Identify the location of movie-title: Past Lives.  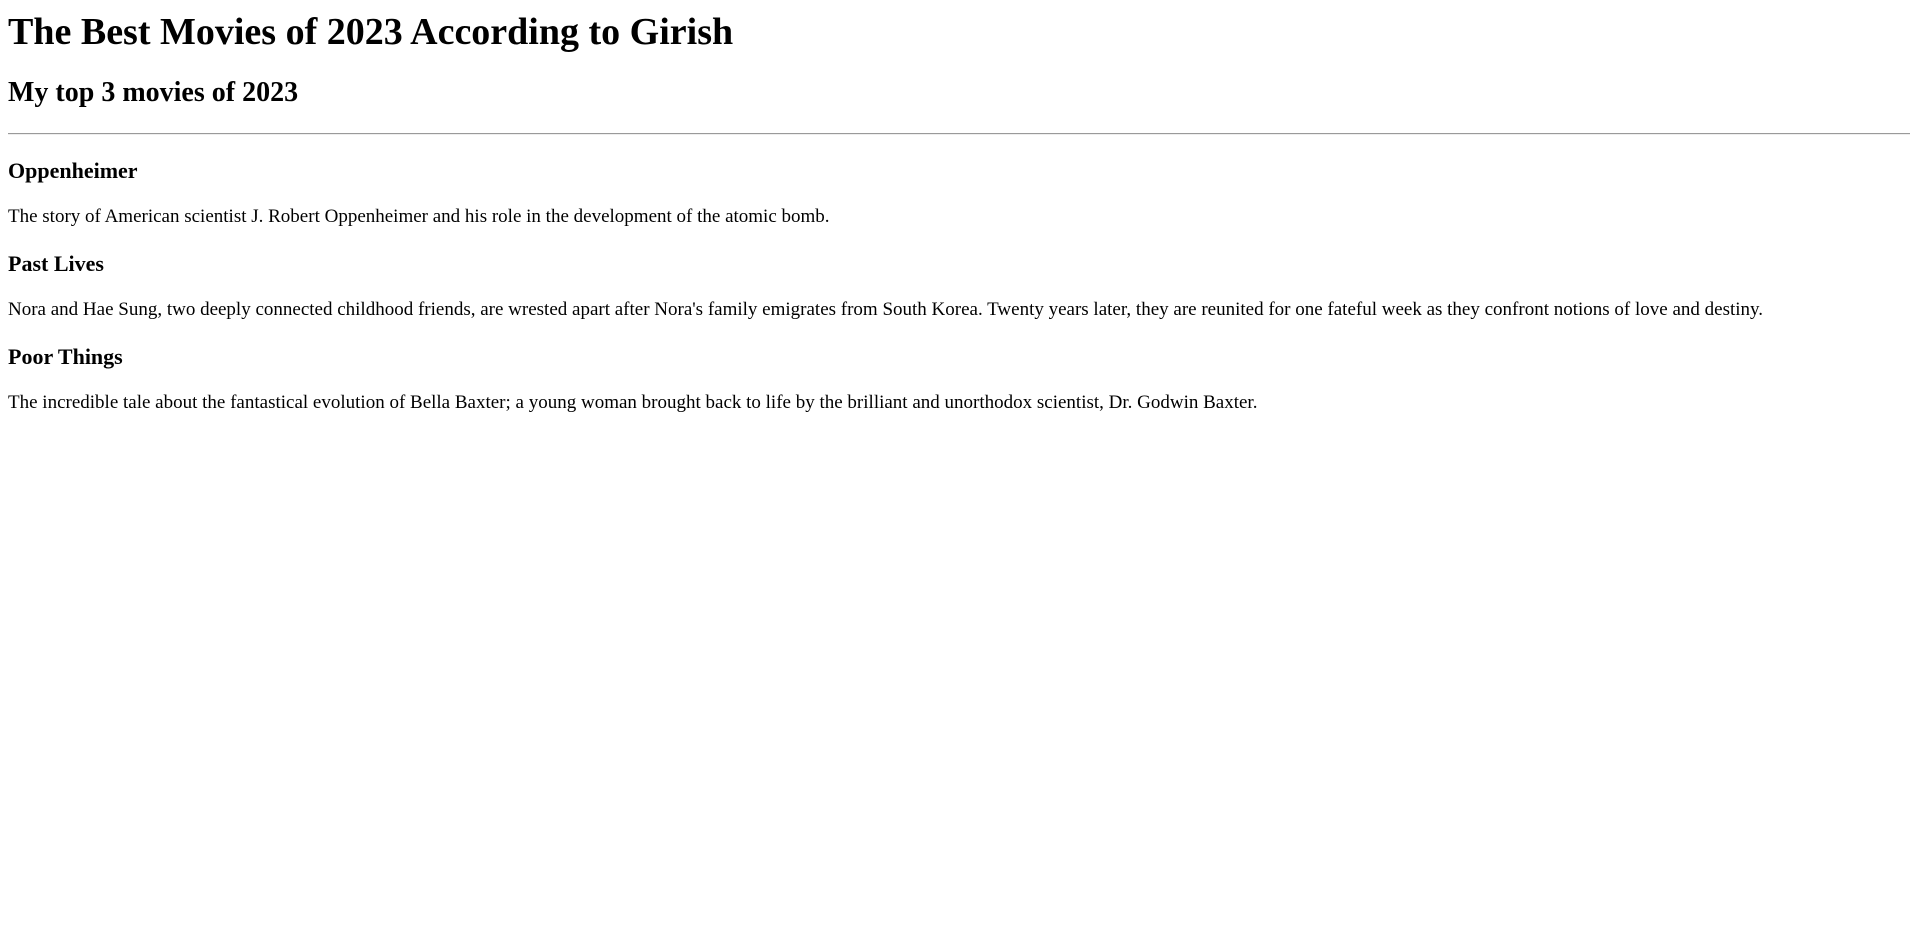
(56, 263).